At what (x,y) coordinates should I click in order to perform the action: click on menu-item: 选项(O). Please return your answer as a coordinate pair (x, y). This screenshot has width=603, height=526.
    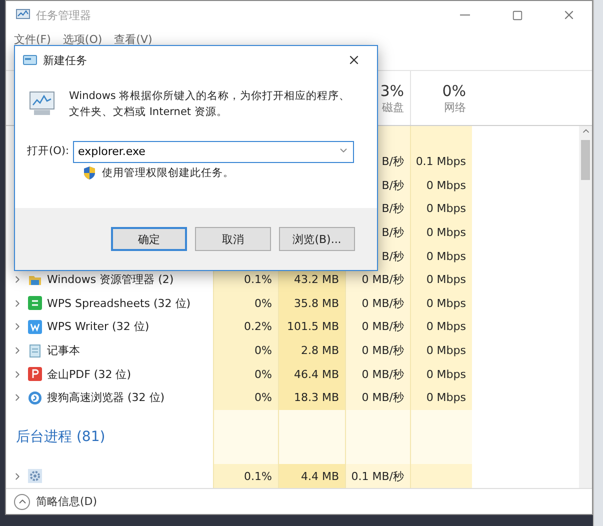
    Looking at the image, I should click on (82, 39).